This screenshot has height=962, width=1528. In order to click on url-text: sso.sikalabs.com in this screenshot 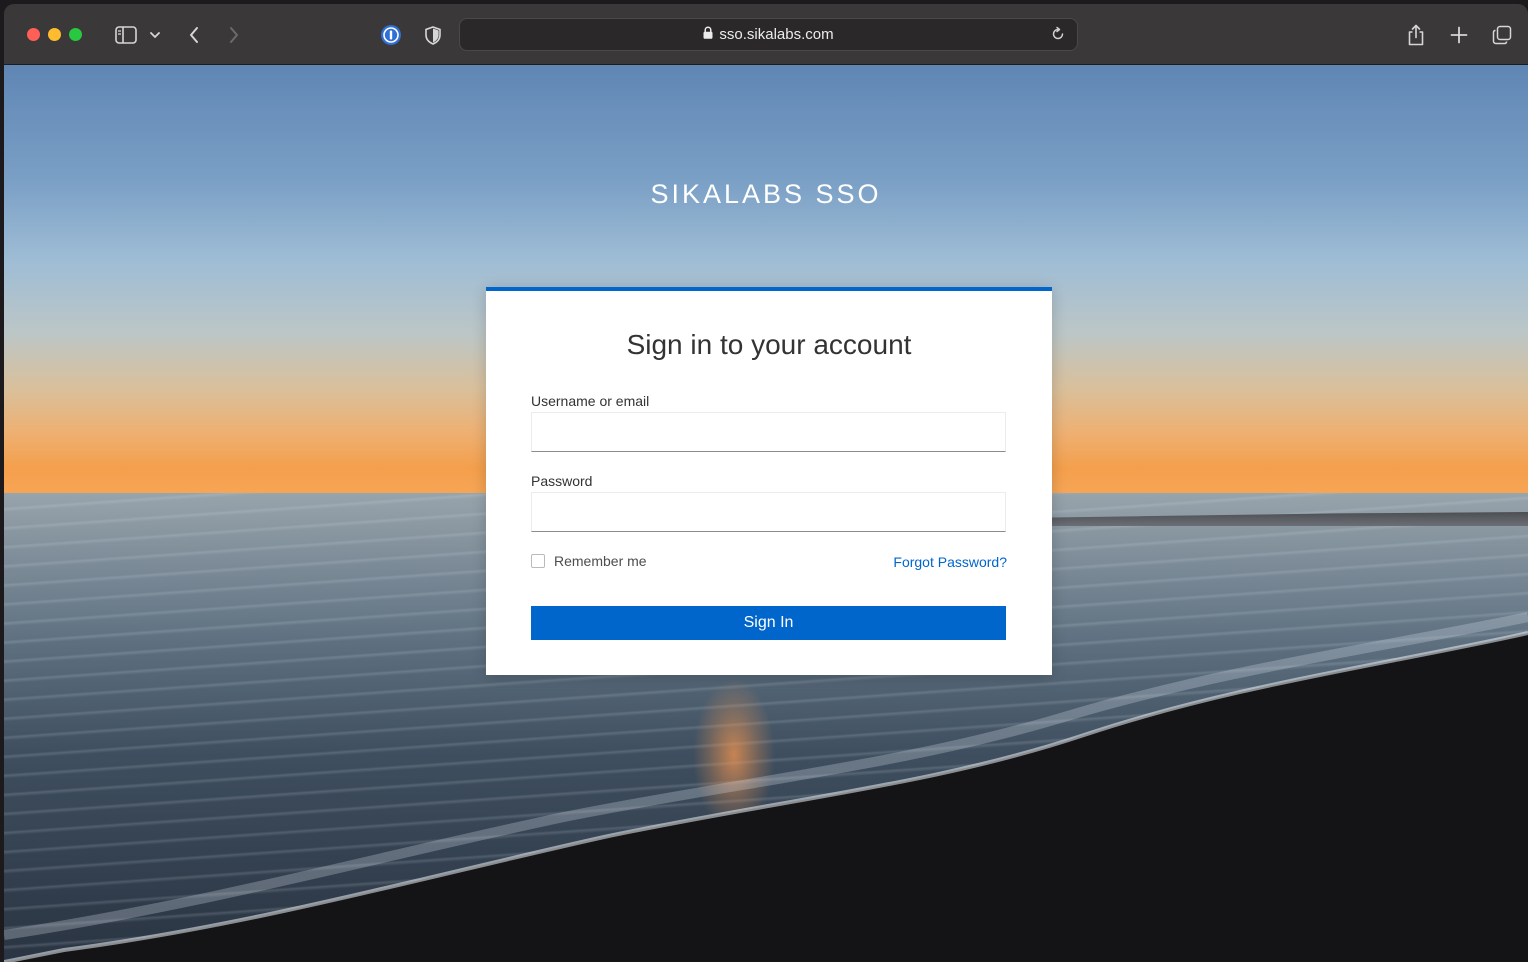, I will do `click(776, 34)`.